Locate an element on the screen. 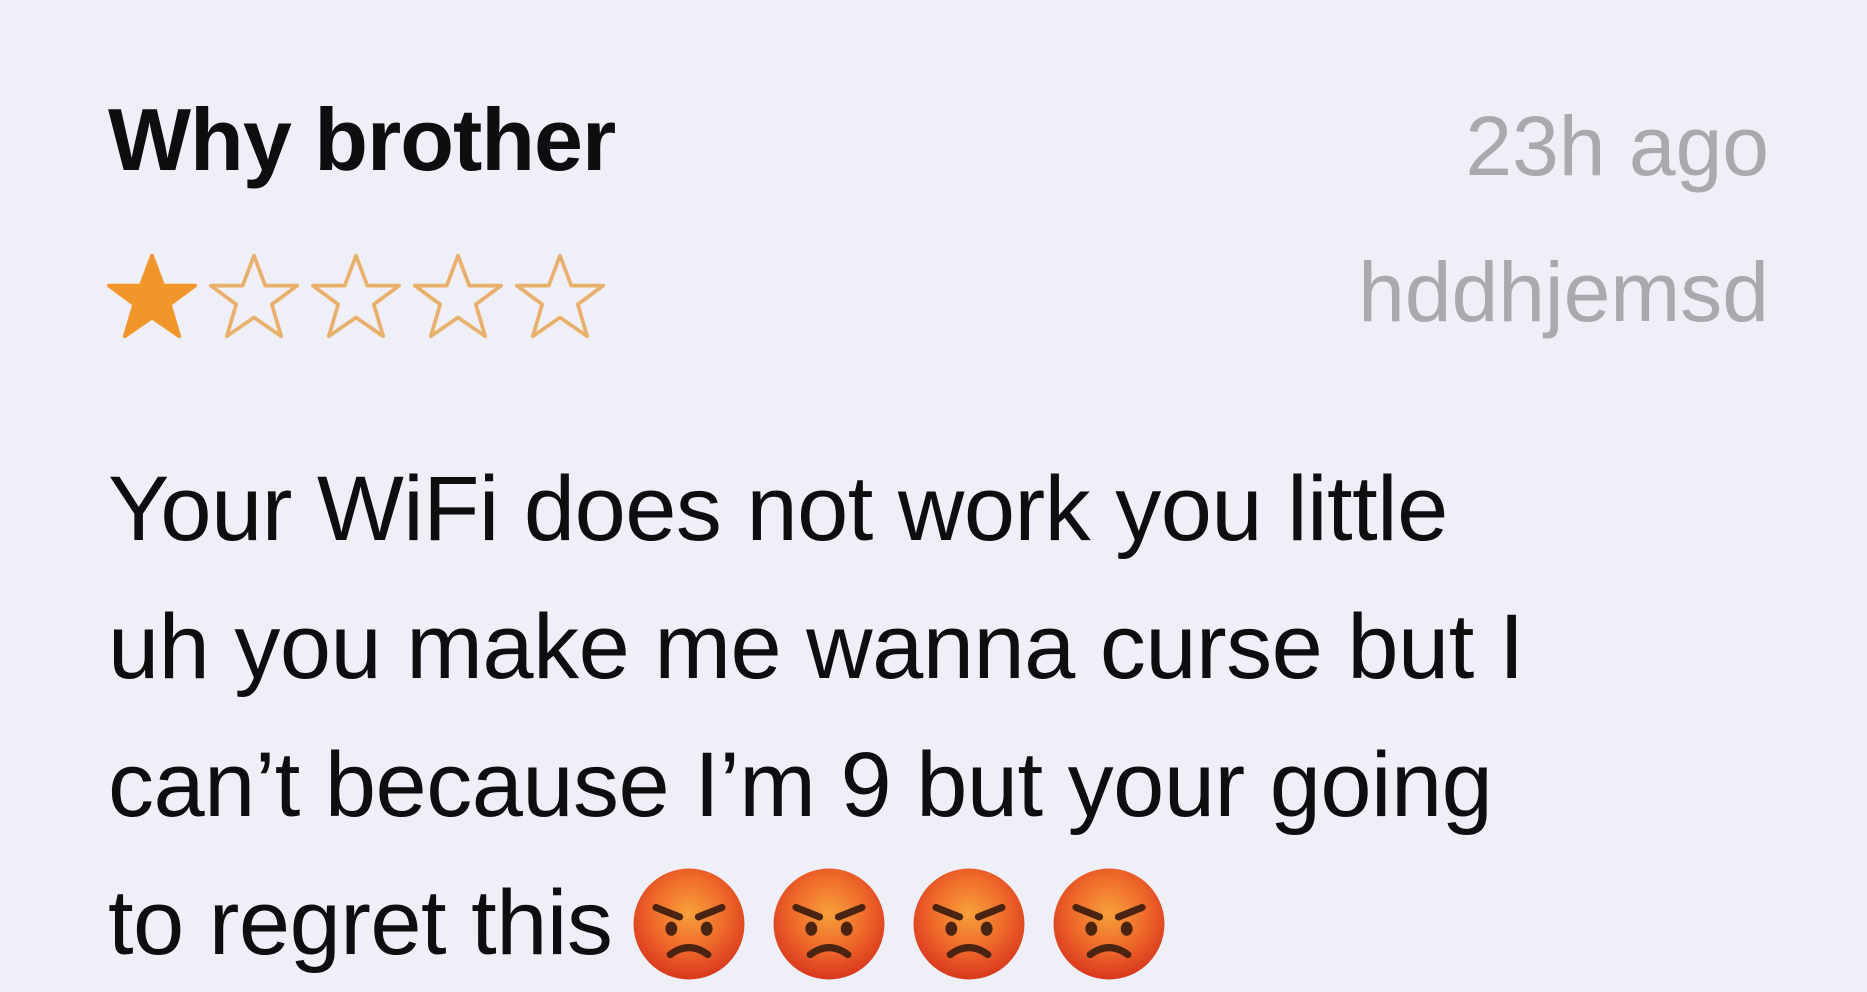 This screenshot has height=992, width=1867. star-rating is located at coordinates (356, 295).